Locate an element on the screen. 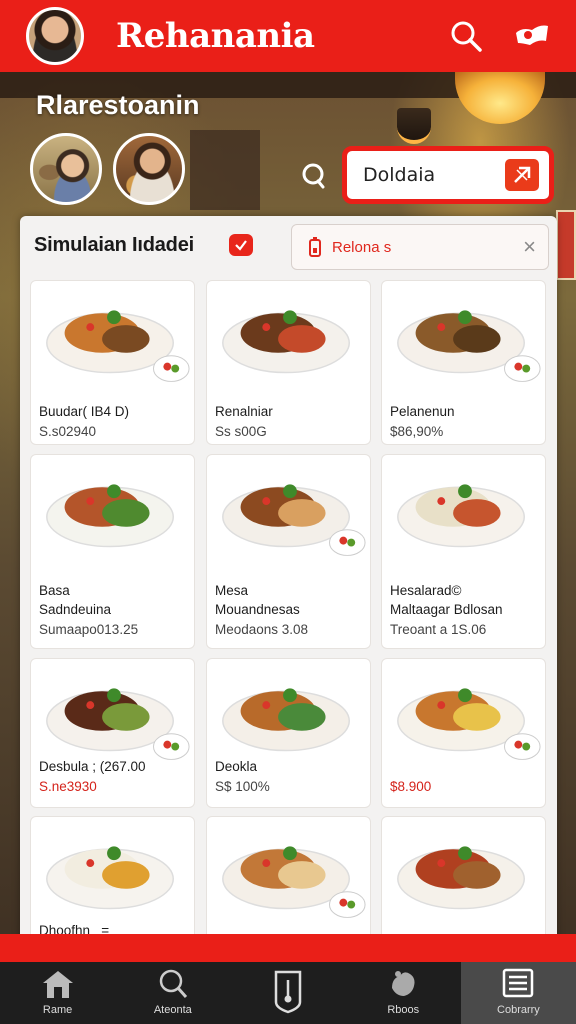 The height and width of the screenshot is (1024, 576). close-icon: × is located at coordinates (529, 247).